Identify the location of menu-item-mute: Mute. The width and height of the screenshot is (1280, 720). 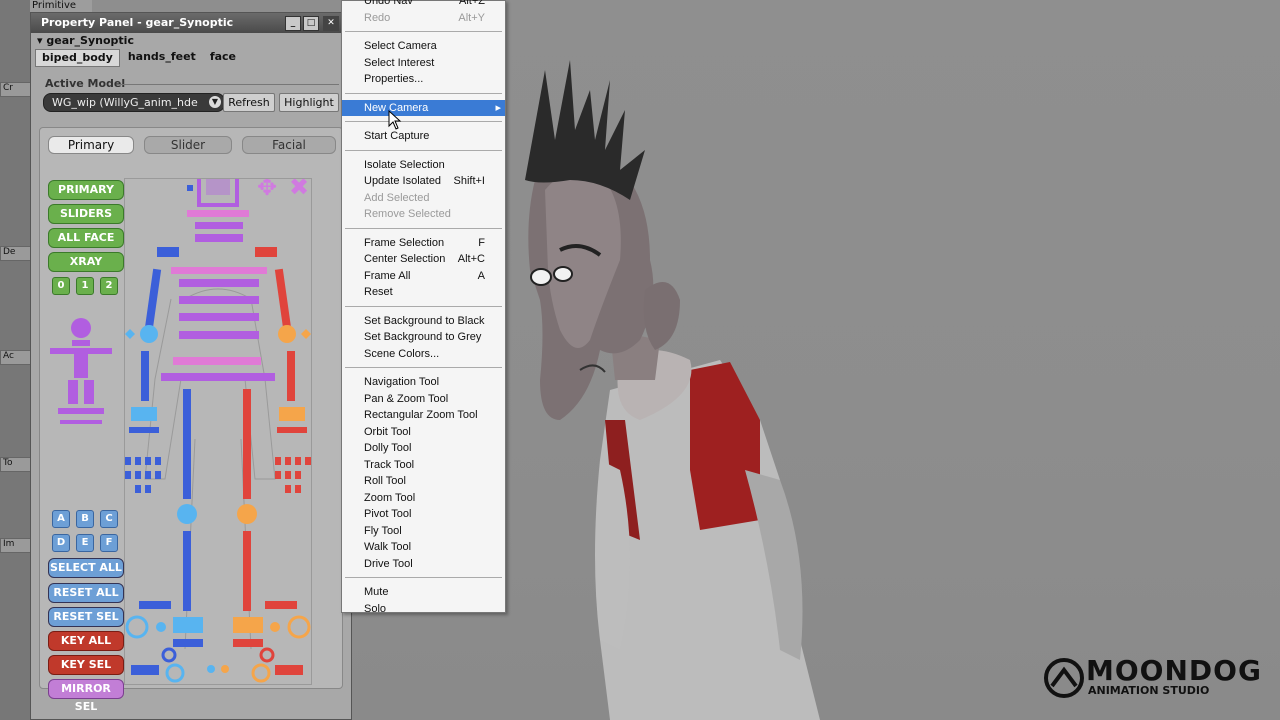
(423, 592).